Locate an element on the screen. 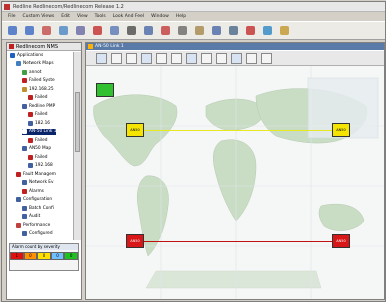  save-icon is located at coordinates (206, 58).